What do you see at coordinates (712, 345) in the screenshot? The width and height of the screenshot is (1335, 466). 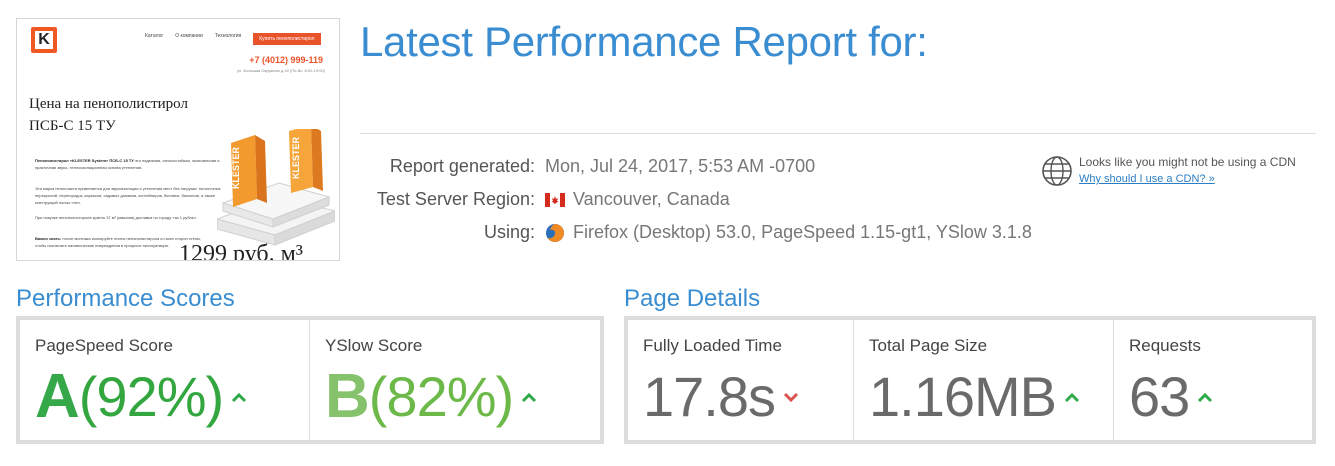 I see `fully-loaded-time-label: Fully Loaded Time` at bounding box center [712, 345].